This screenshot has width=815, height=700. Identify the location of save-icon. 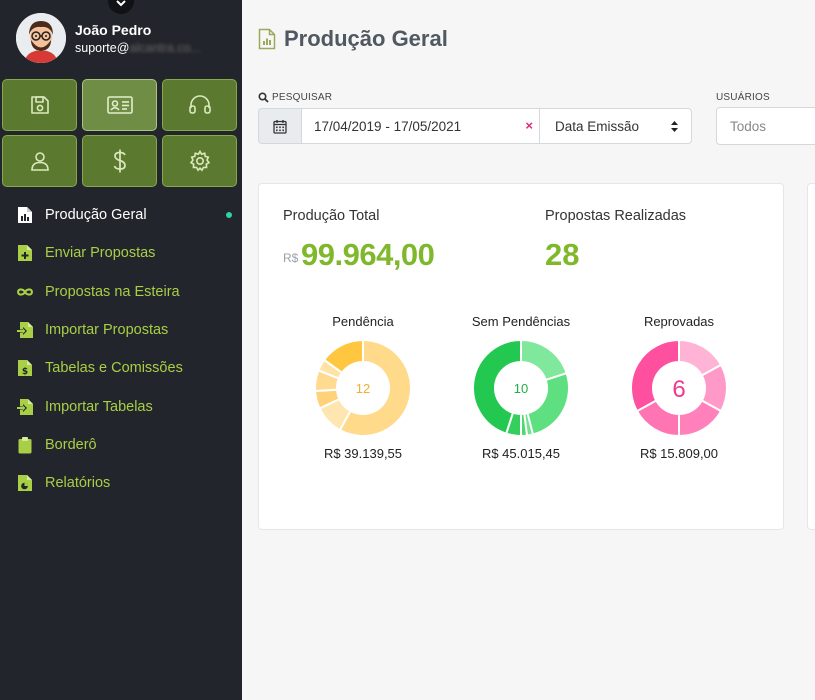
(39, 105).